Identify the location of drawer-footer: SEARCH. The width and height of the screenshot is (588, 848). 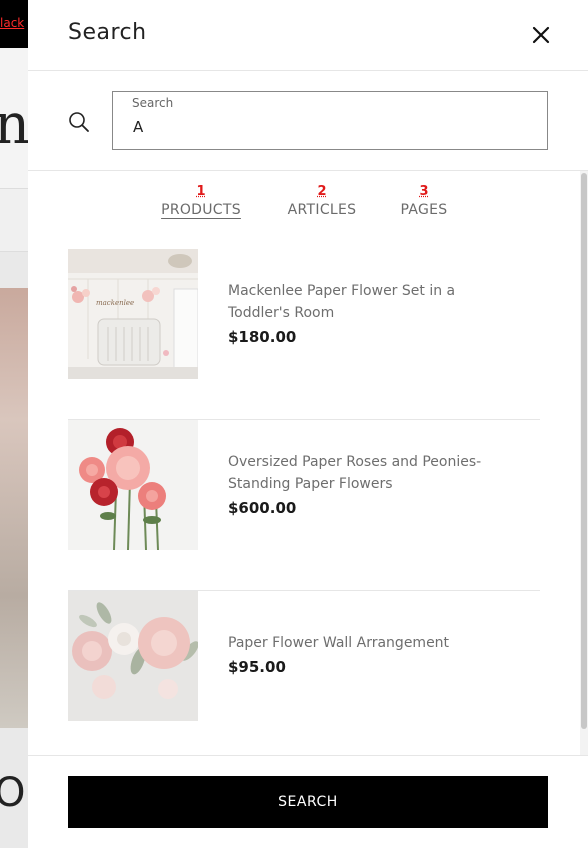
(308, 801).